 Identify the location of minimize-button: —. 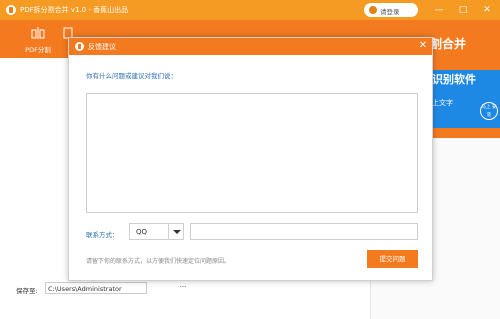
(439, 10).